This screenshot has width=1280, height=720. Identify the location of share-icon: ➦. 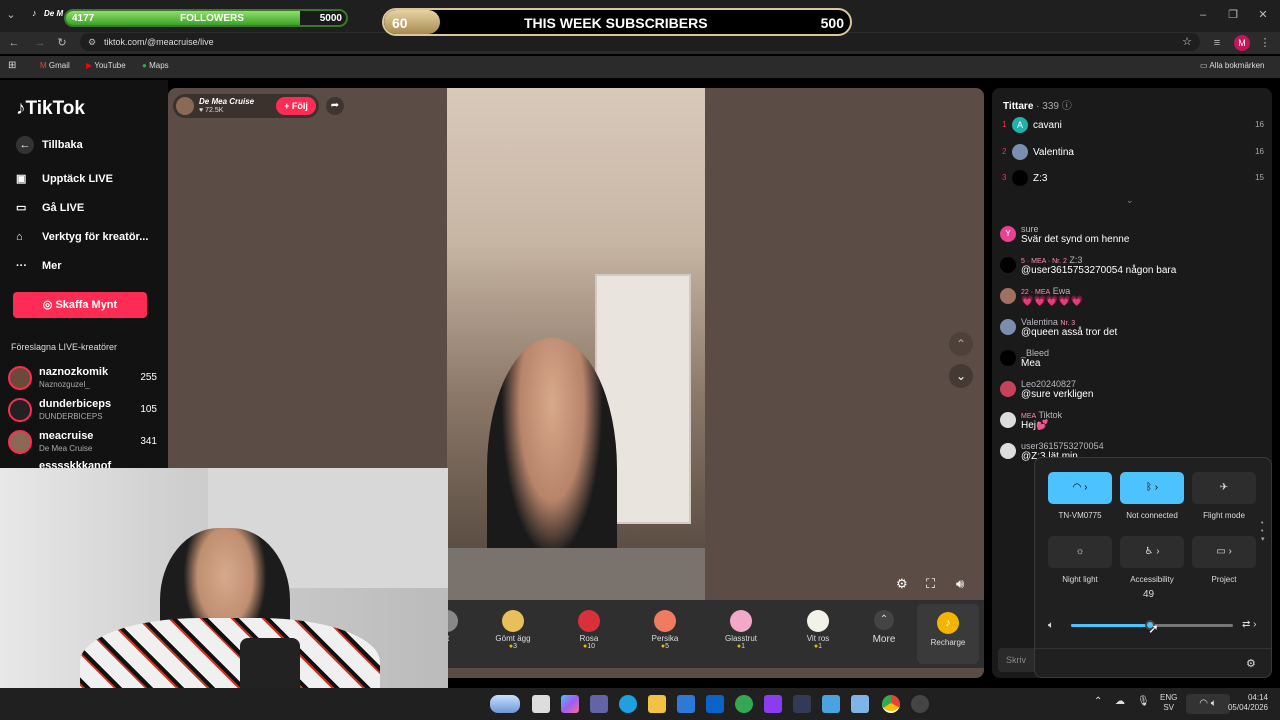
(335, 106).